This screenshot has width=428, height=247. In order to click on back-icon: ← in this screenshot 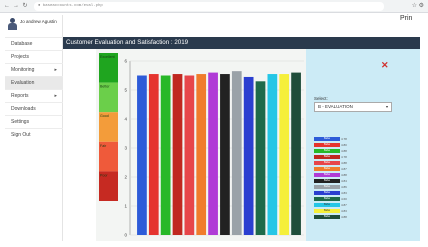, I will do `click(7, 6)`.